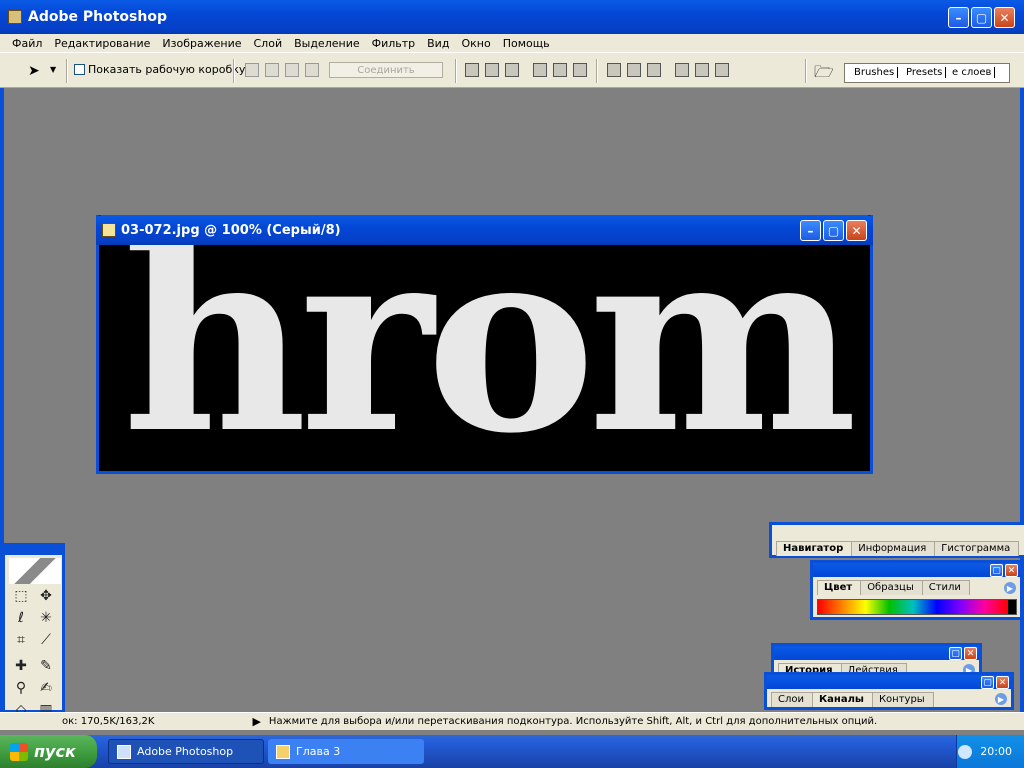 Image resolution: width=1024 pixels, height=768 pixels. What do you see at coordinates (945, 587) in the screenshot?
I see `tab-styles: Стили` at bounding box center [945, 587].